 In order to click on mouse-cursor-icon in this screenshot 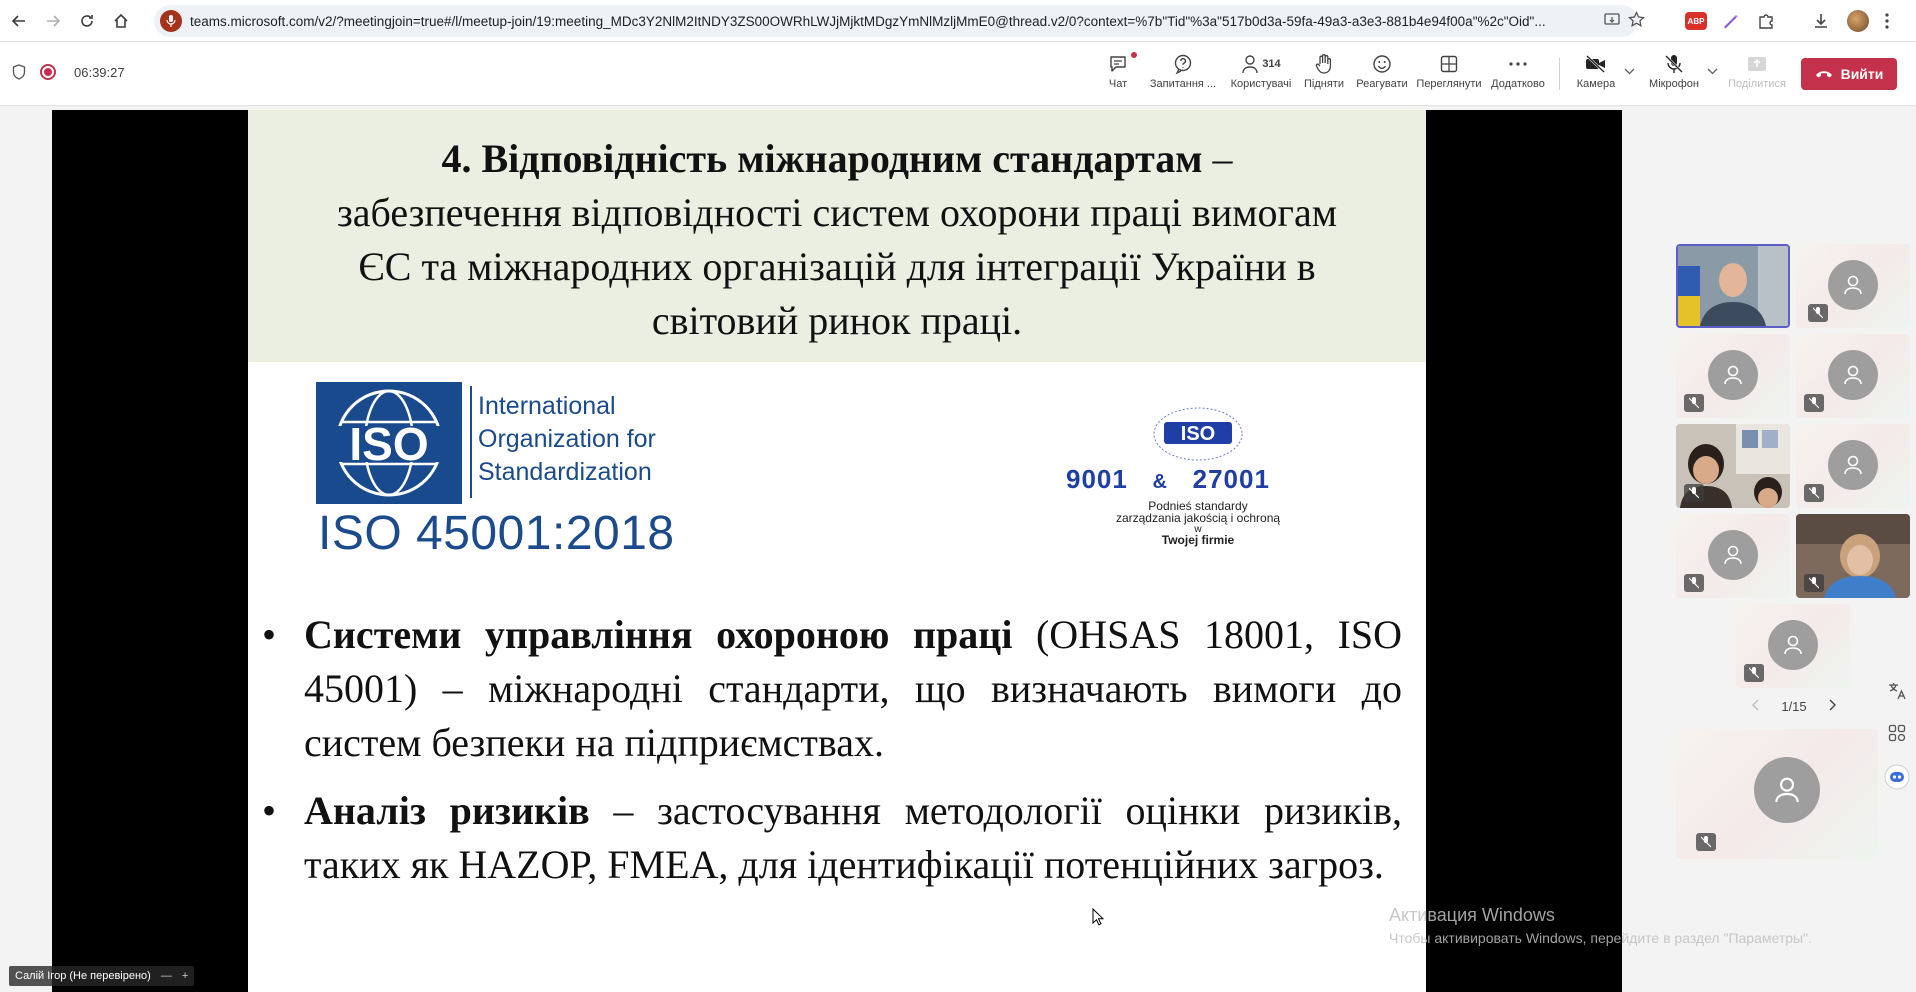, I will do `click(1098, 917)`.